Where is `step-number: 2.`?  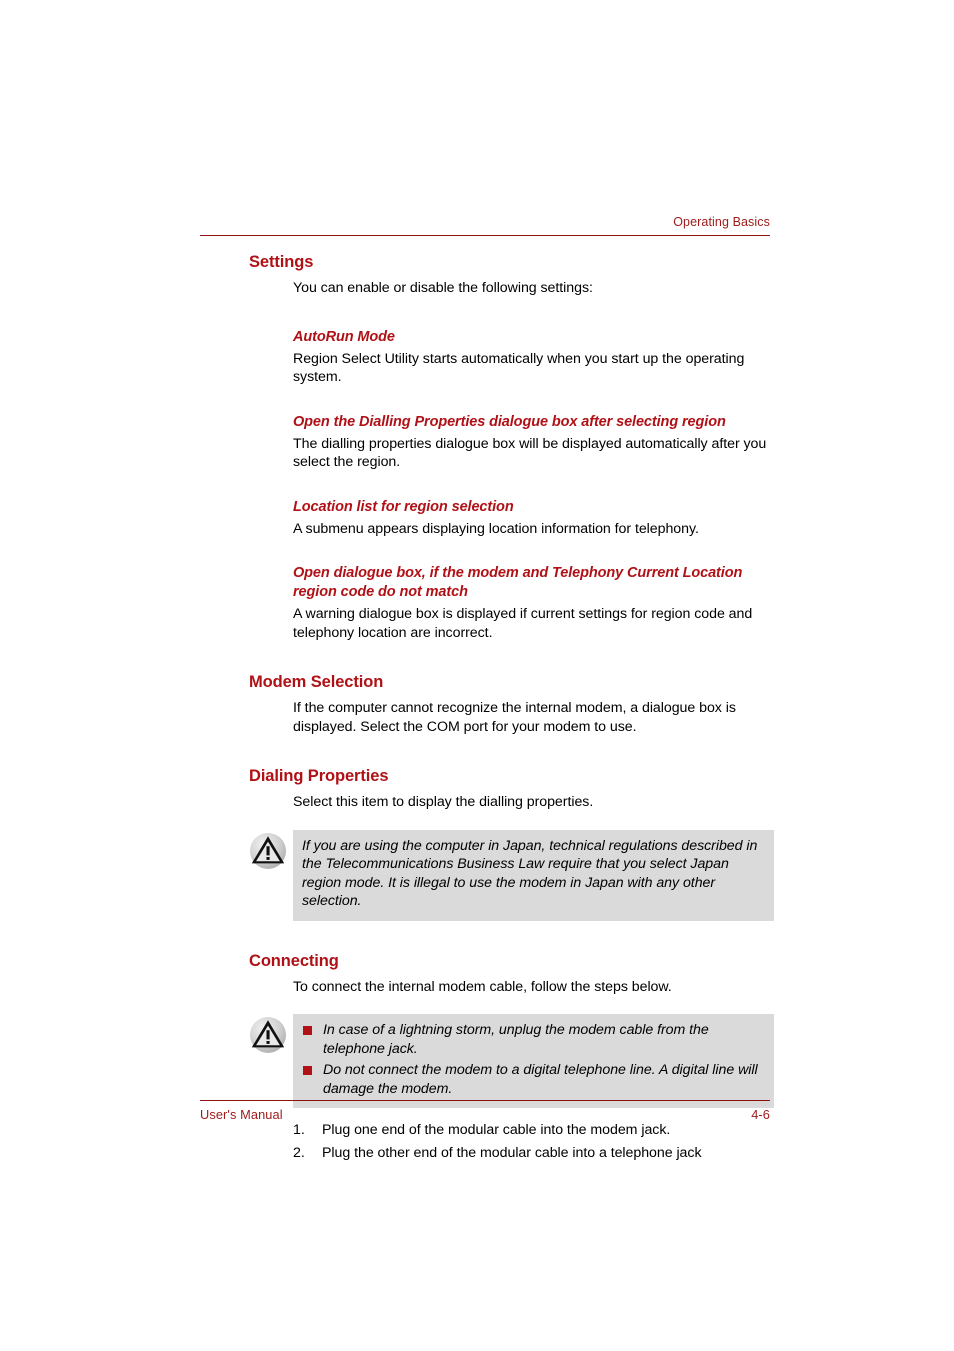 step-number: 2. is located at coordinates (299, 1153).